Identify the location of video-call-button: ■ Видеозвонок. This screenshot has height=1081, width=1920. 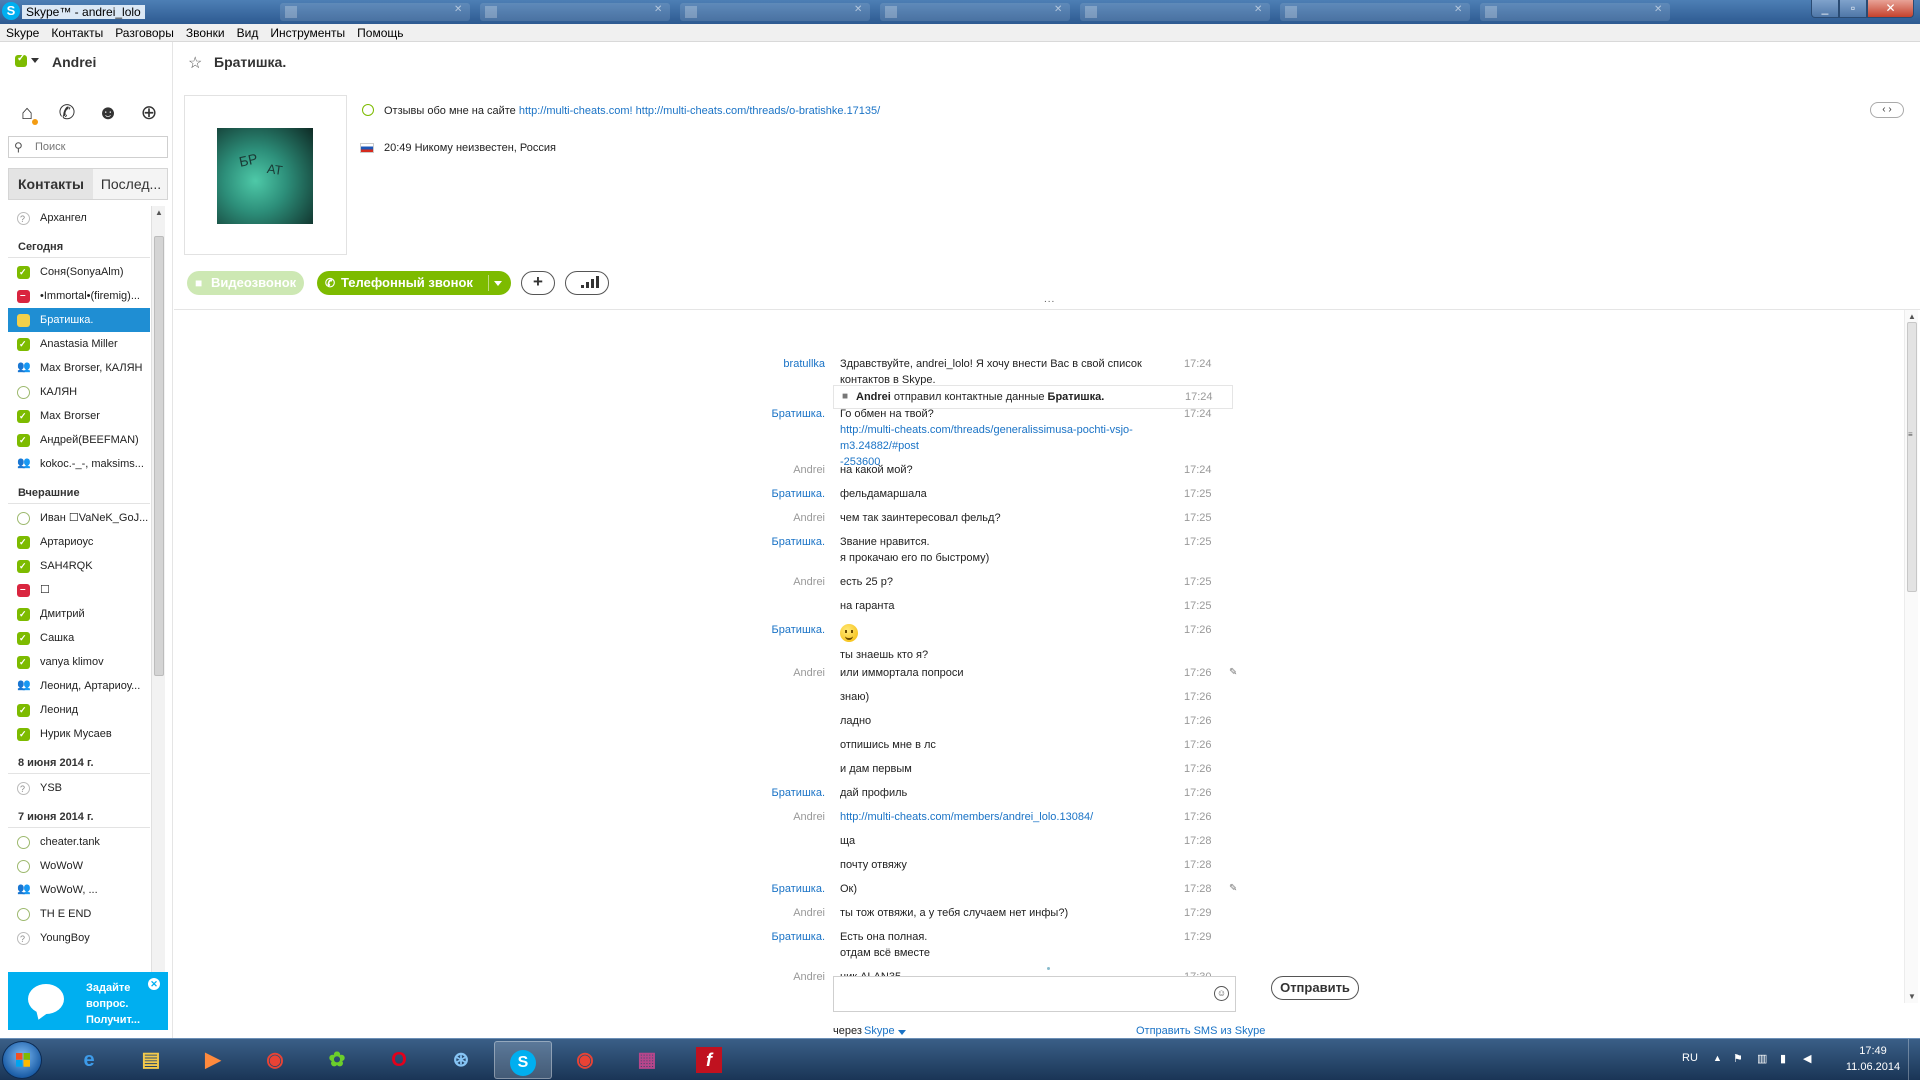
(245, 283).